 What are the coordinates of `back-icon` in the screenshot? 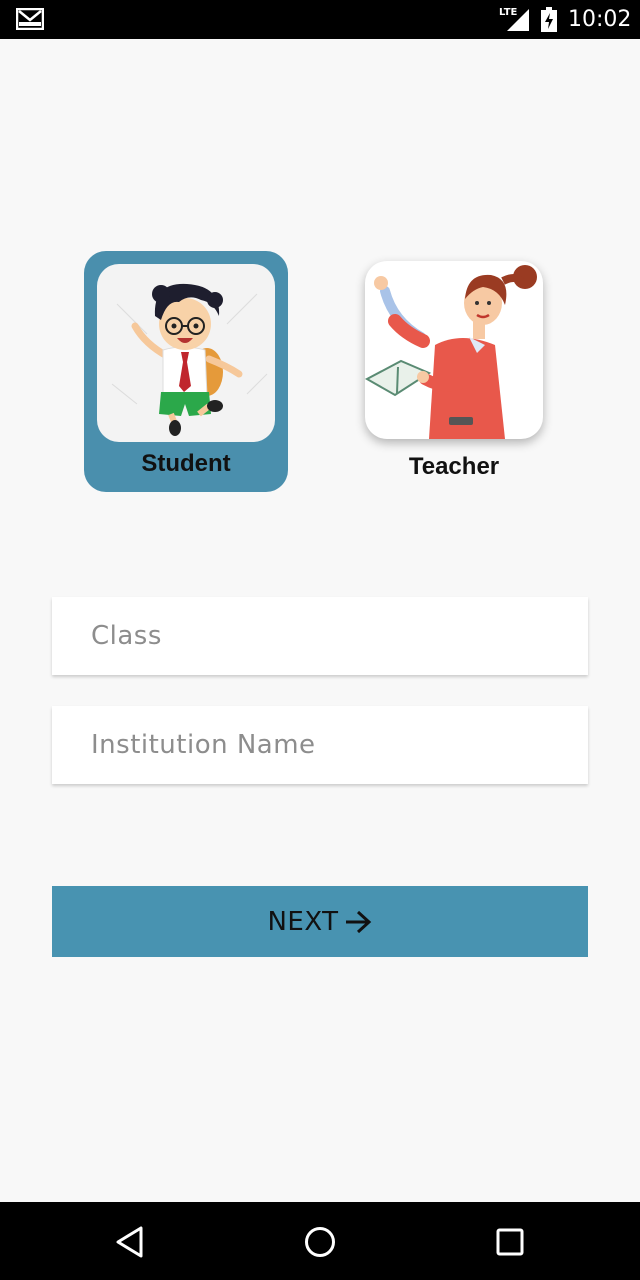 It's located at (131, 1242).